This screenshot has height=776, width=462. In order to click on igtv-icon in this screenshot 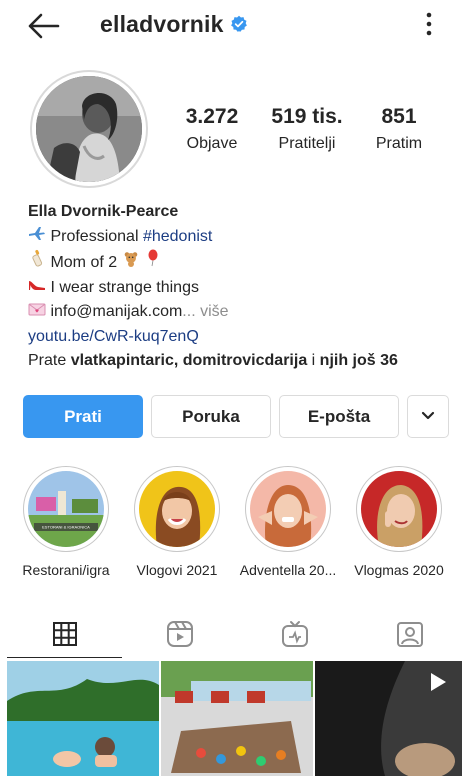, I will do `click(294, 634)`.